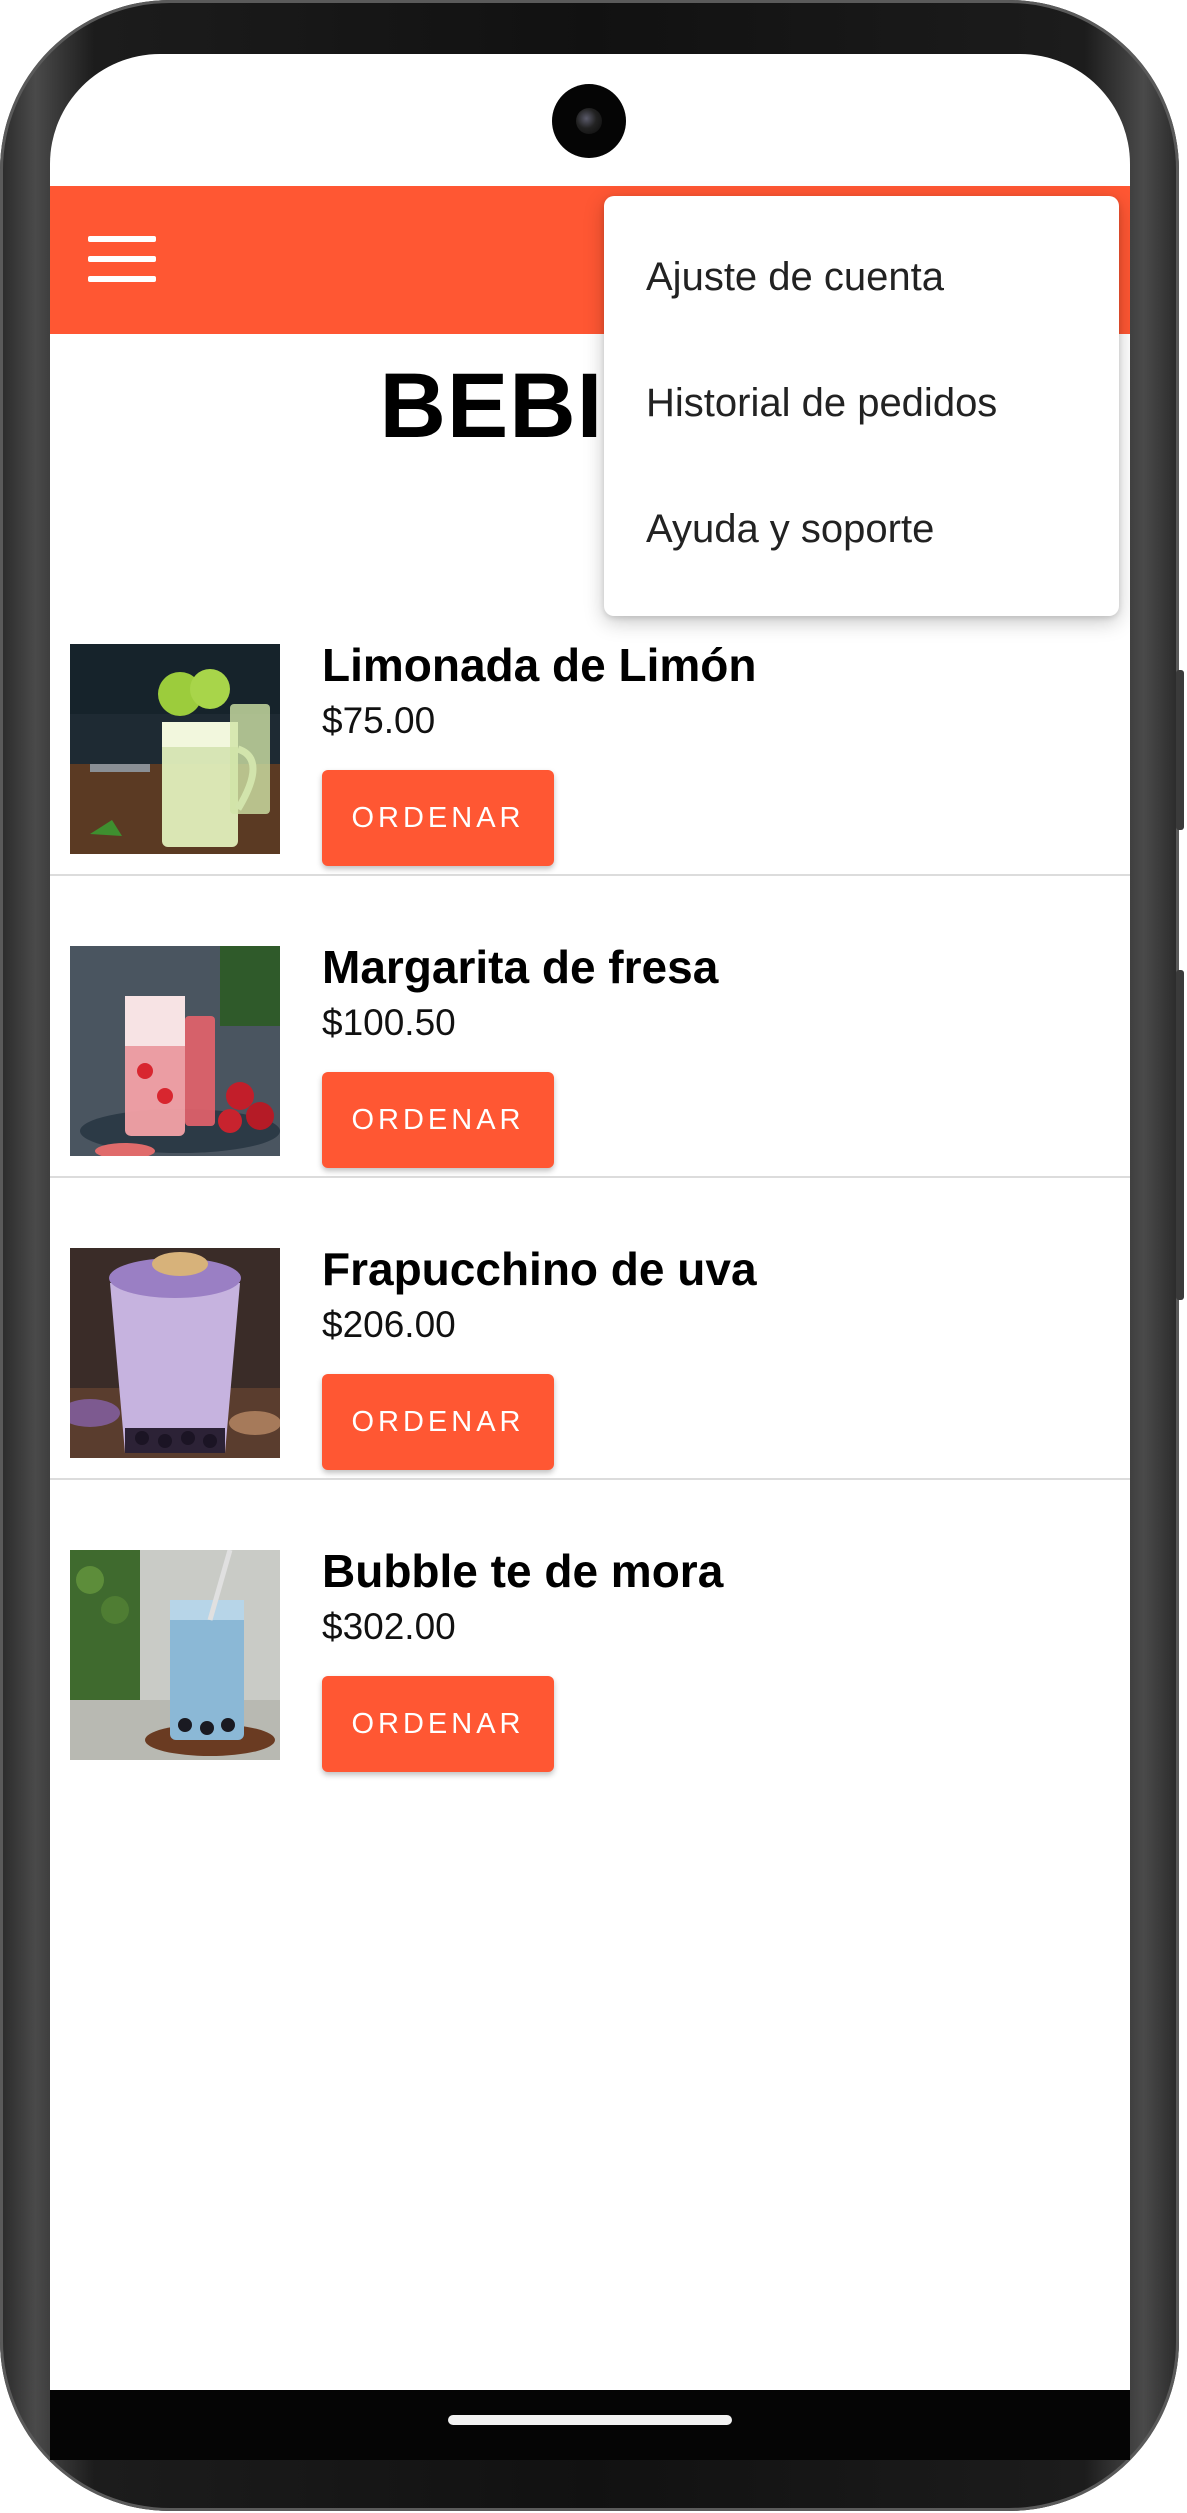  Describe the element at coordinates (861, 529) in the screenshot. I see `menu-item-help-support: Ayuda y soporte` at that location.